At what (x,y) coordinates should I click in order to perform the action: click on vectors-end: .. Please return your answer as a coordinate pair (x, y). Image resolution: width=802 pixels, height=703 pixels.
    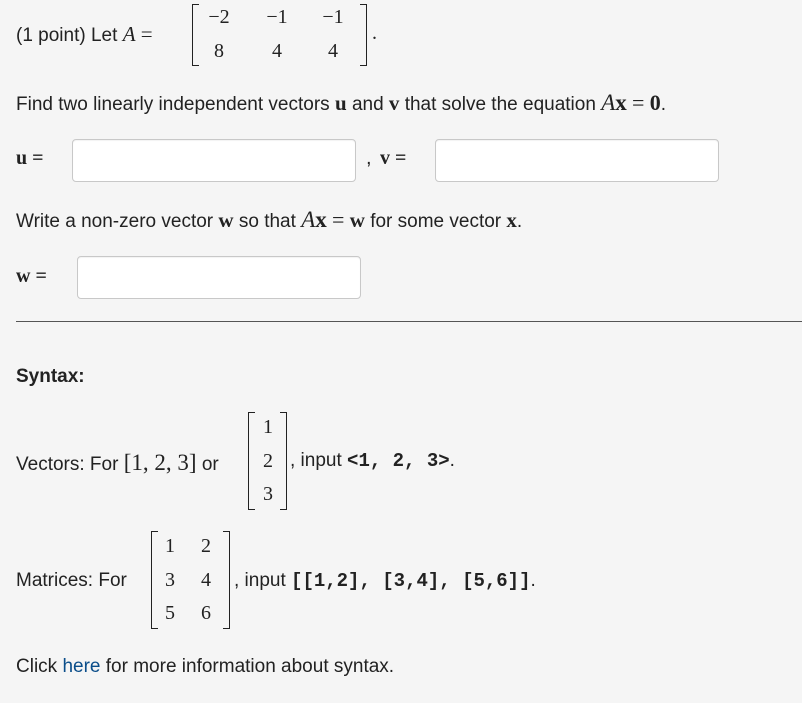
    Looking at the image, I should click on (452, 460).